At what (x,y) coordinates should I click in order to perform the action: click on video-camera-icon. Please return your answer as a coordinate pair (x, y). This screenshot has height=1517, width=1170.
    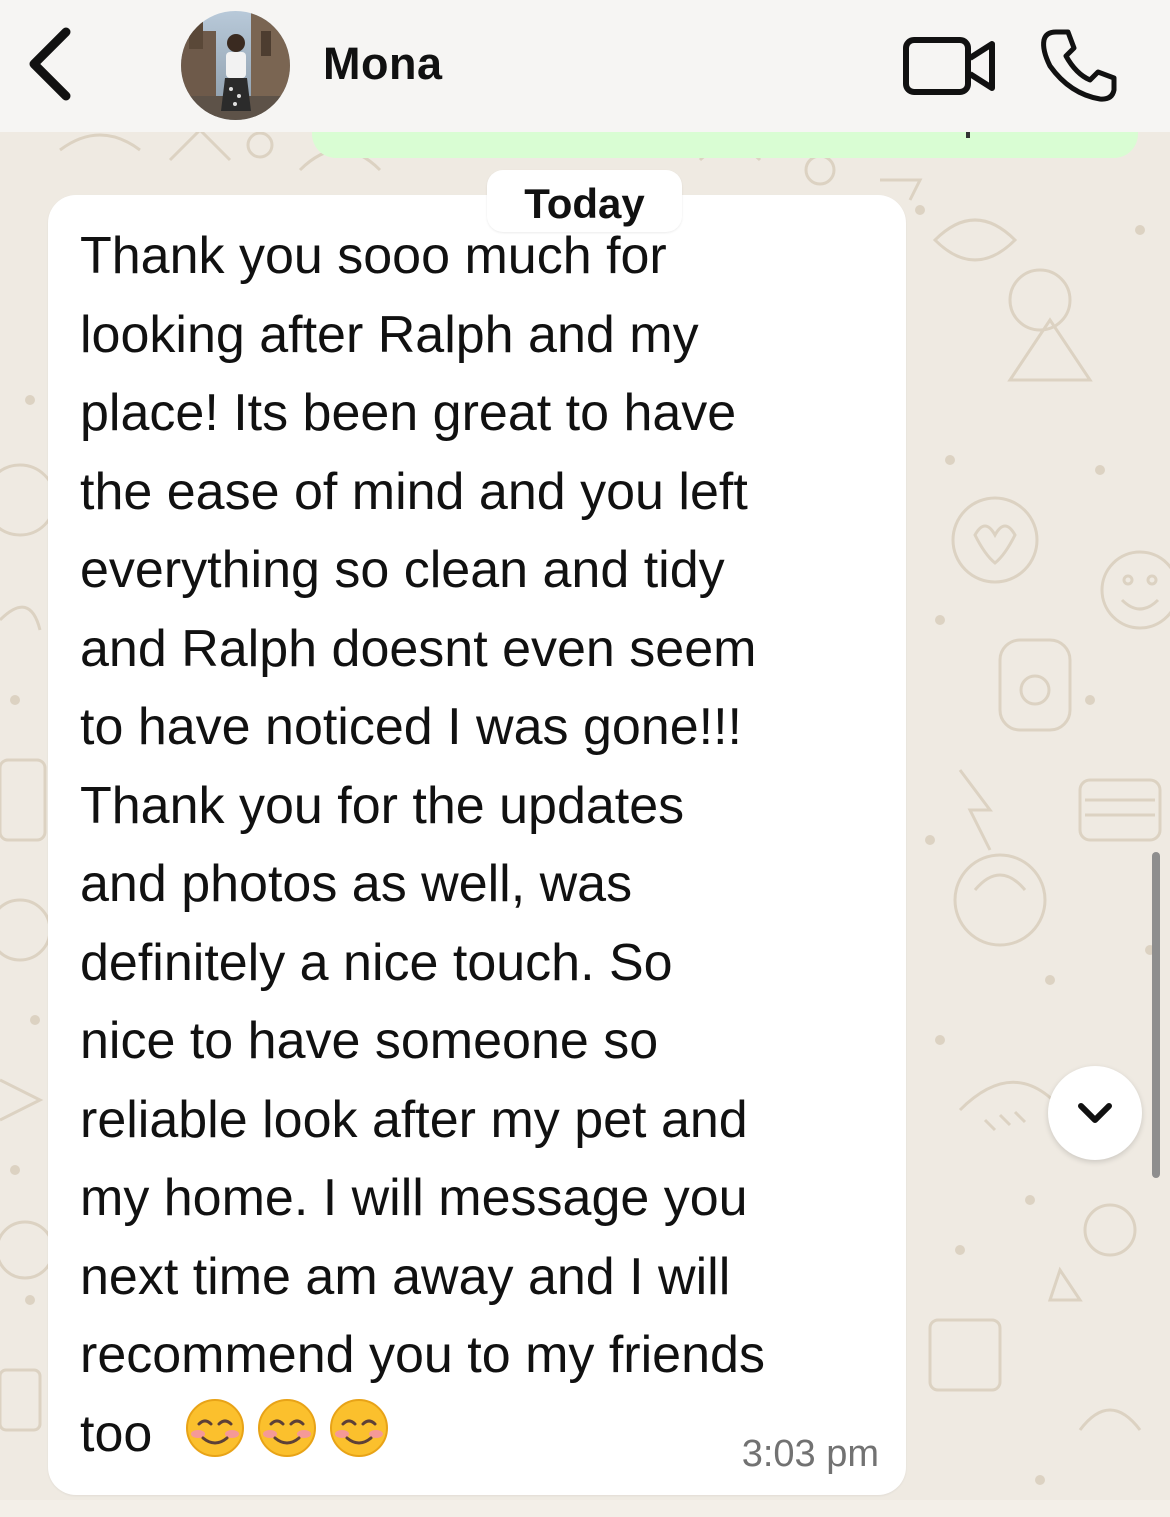
    Looking at the image, I should click on (949, 66).